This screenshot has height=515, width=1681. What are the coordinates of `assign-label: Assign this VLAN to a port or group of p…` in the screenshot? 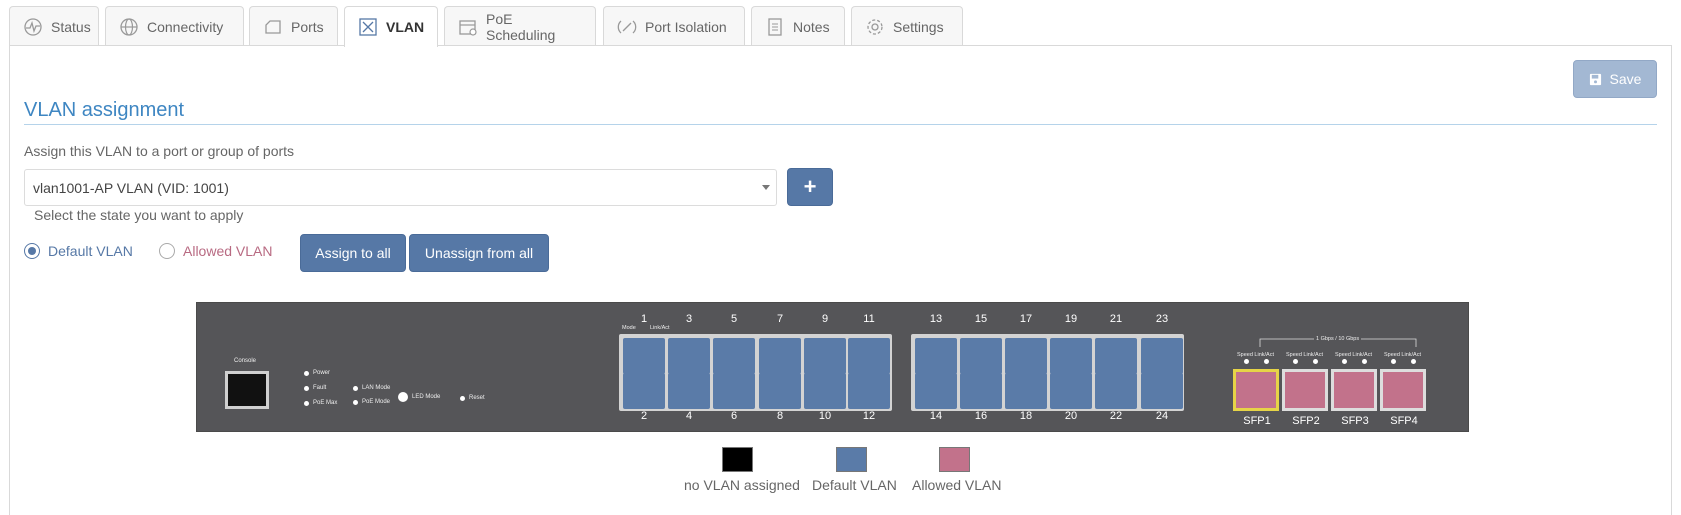 It's located at (159, 151).